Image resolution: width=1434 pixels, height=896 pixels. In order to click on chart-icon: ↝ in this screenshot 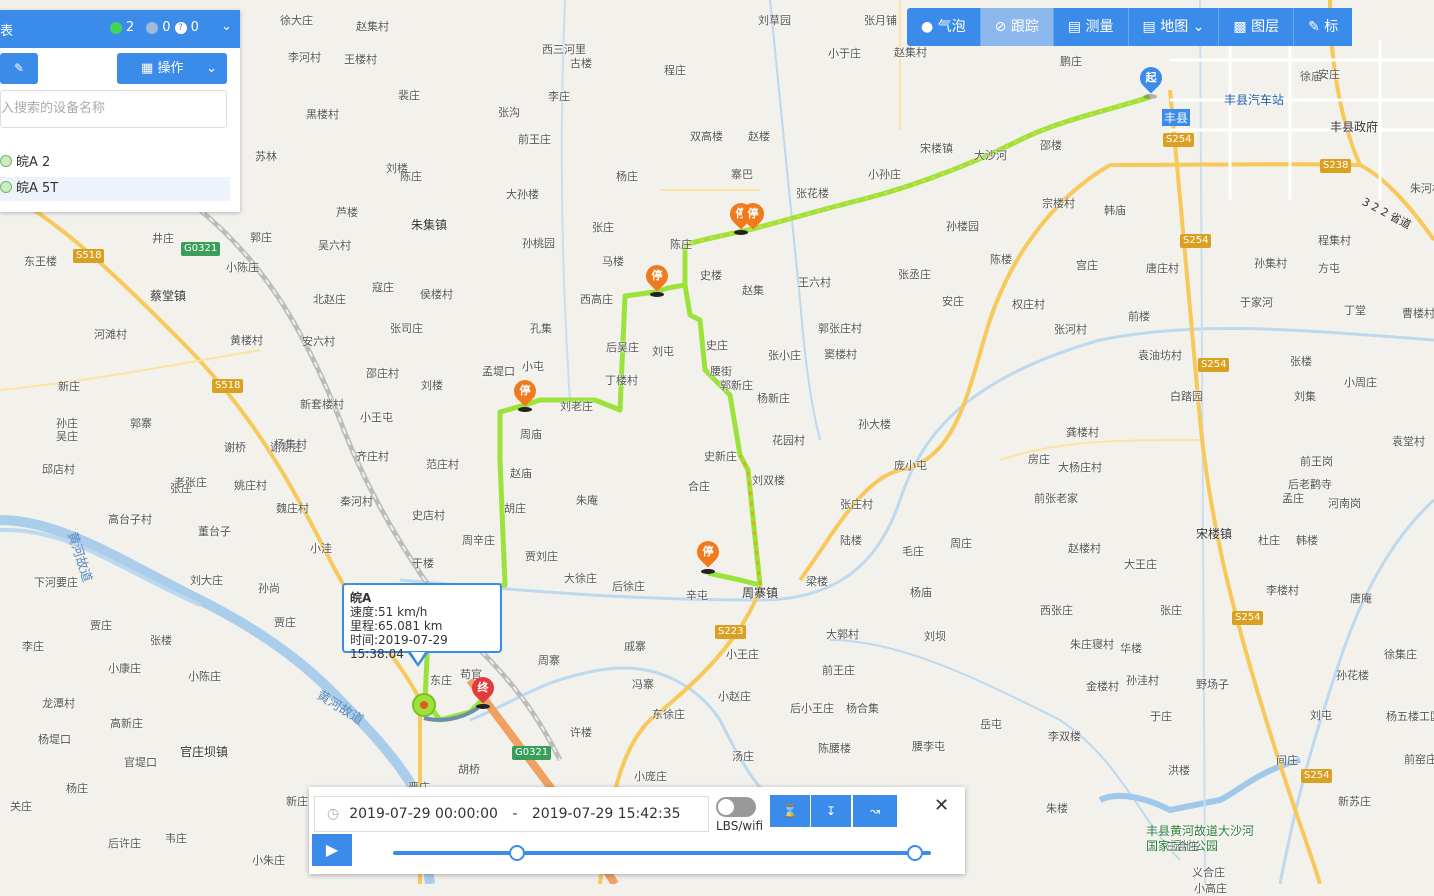, I will do `click(875, 811)`.